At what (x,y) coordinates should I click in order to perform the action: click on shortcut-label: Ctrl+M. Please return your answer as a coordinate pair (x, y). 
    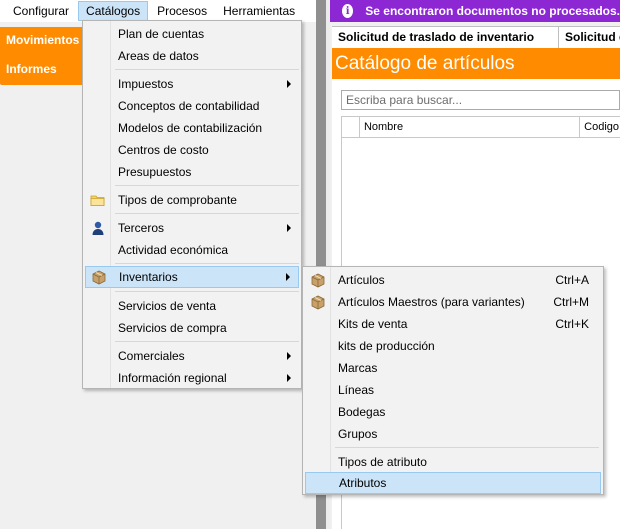
    Looking at the image, I should click on (571, 302).